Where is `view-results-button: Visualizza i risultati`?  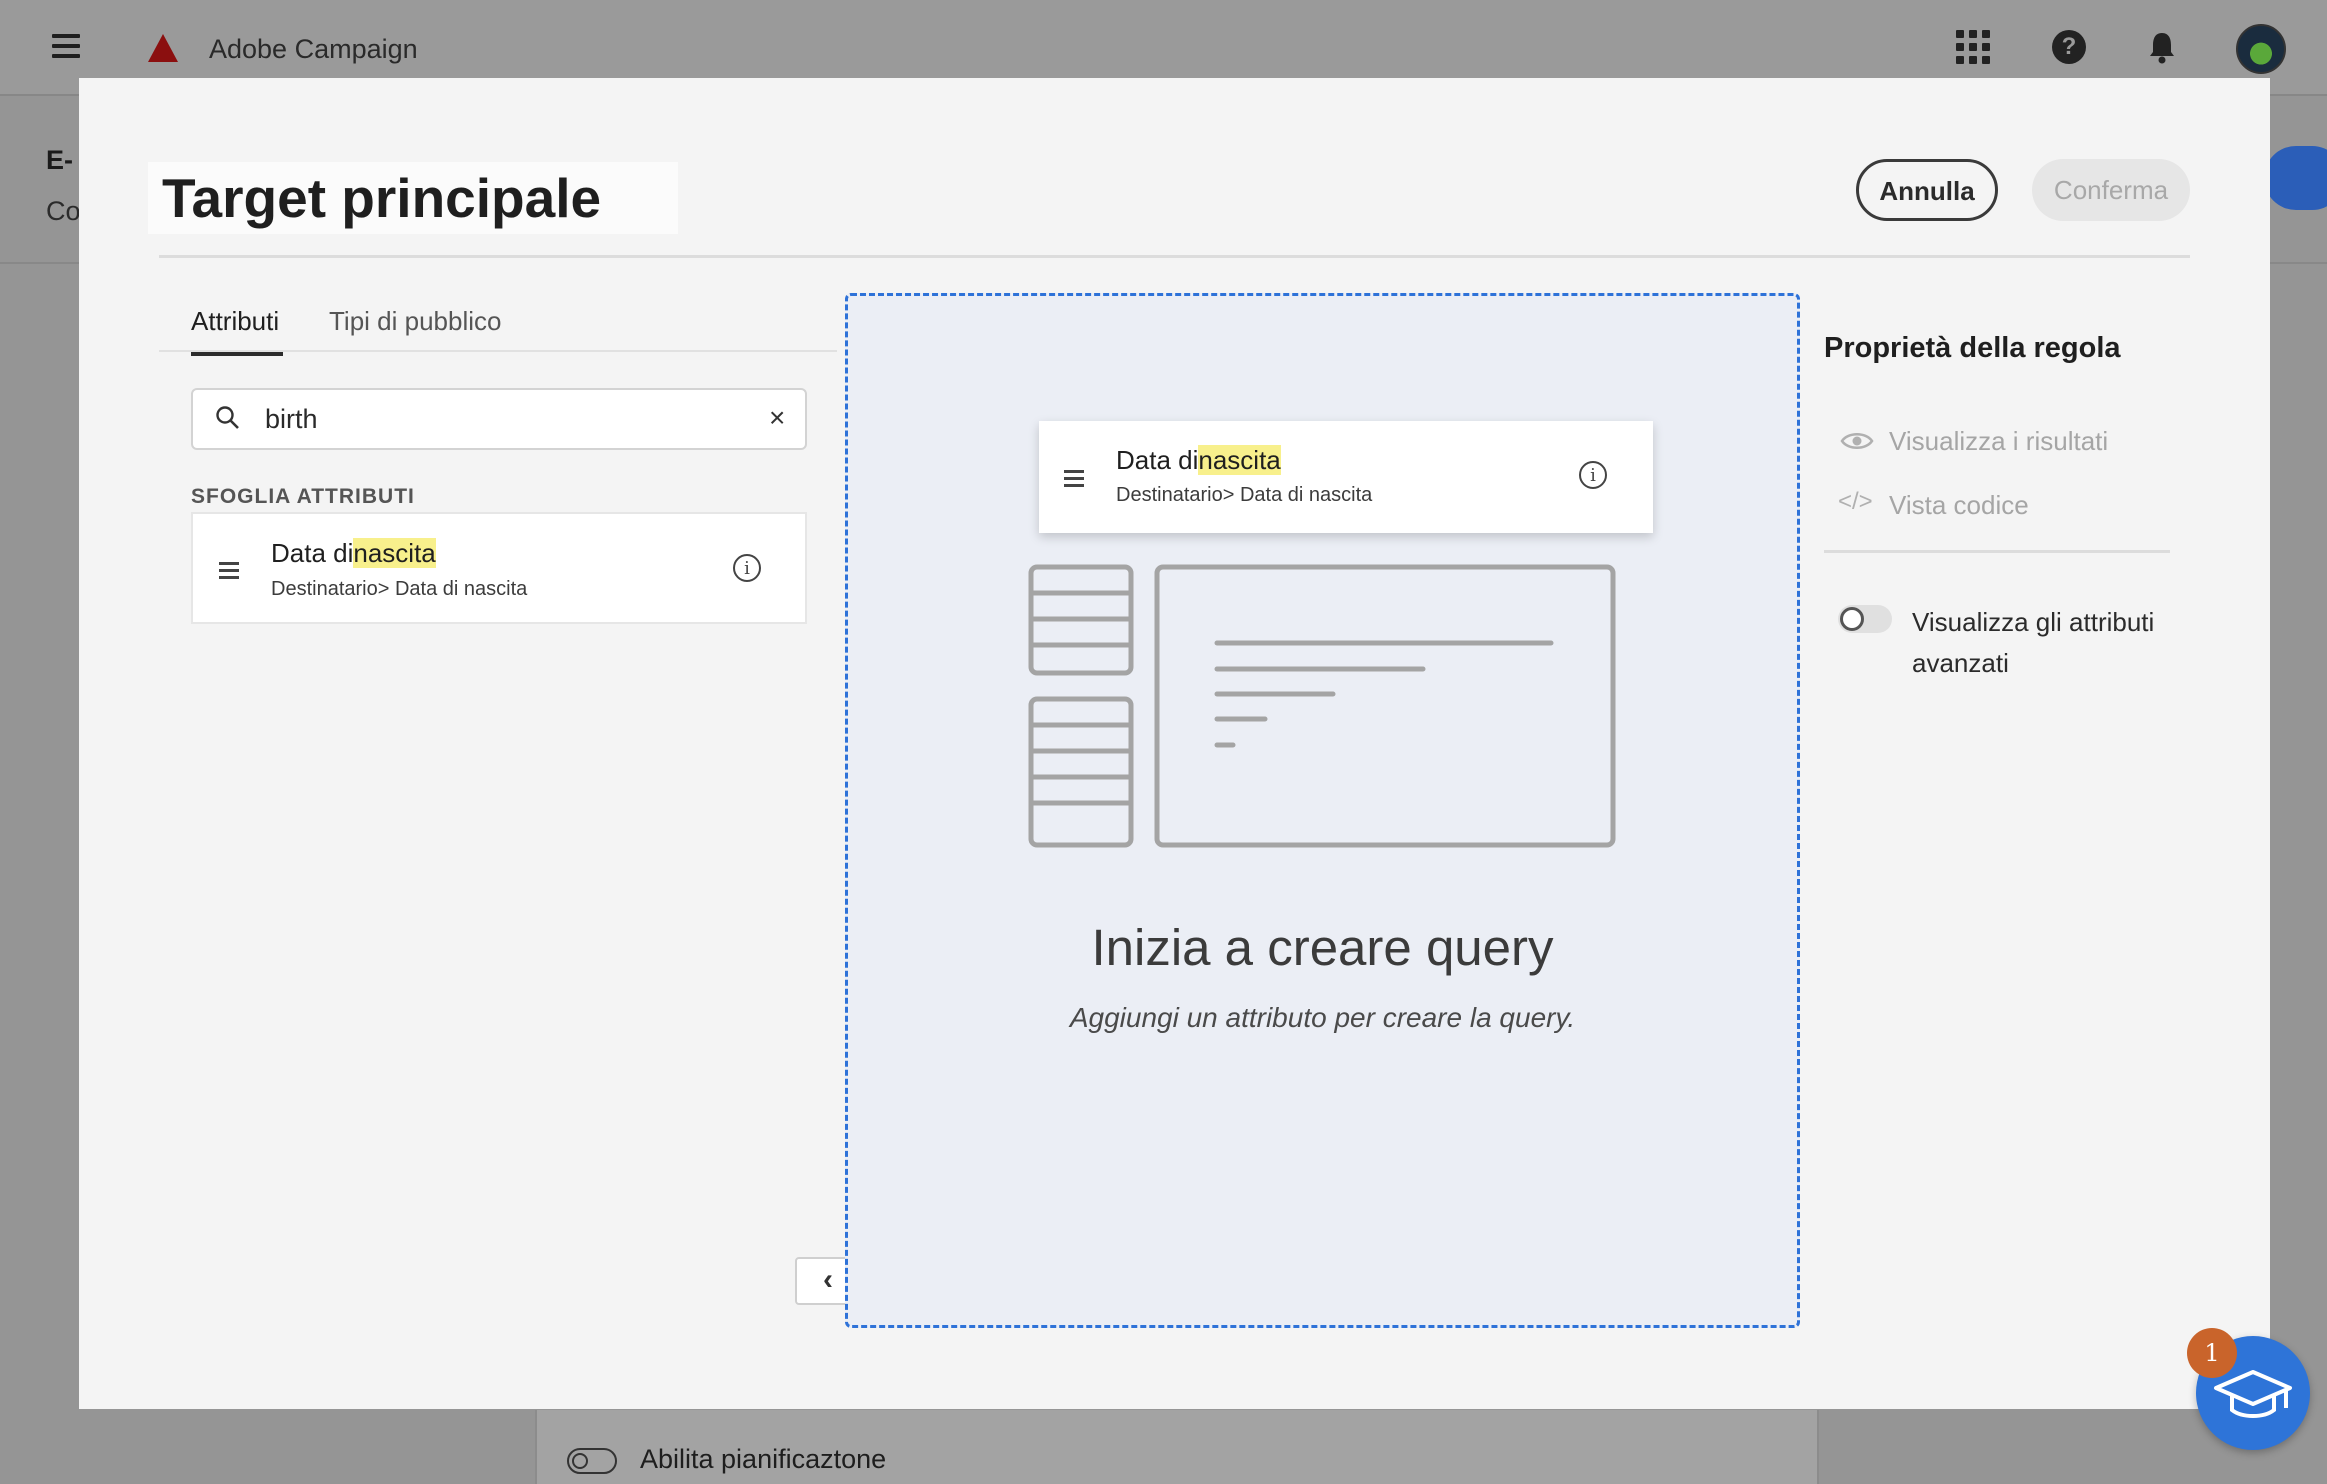
view-results-button: Visualizza i risultati is located at coordinates (1998, 441).